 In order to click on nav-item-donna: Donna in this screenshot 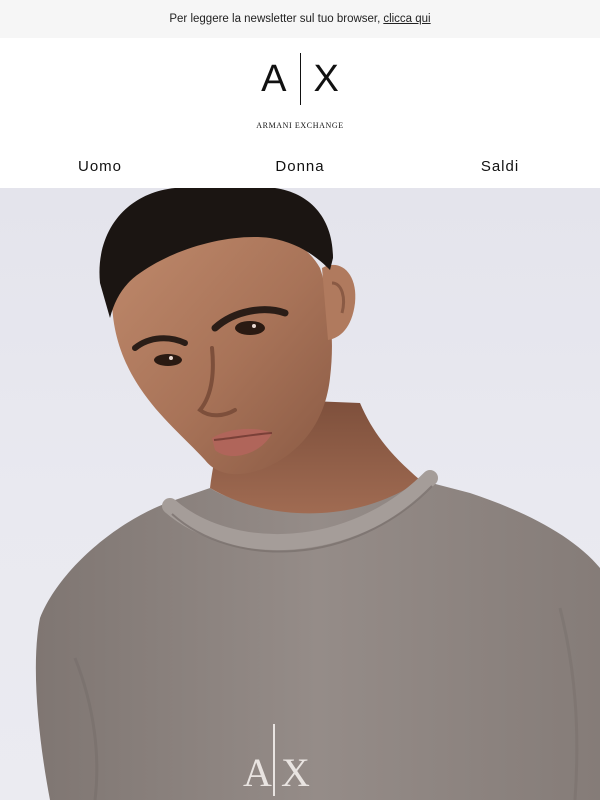, I will do `click(300, 166)`.